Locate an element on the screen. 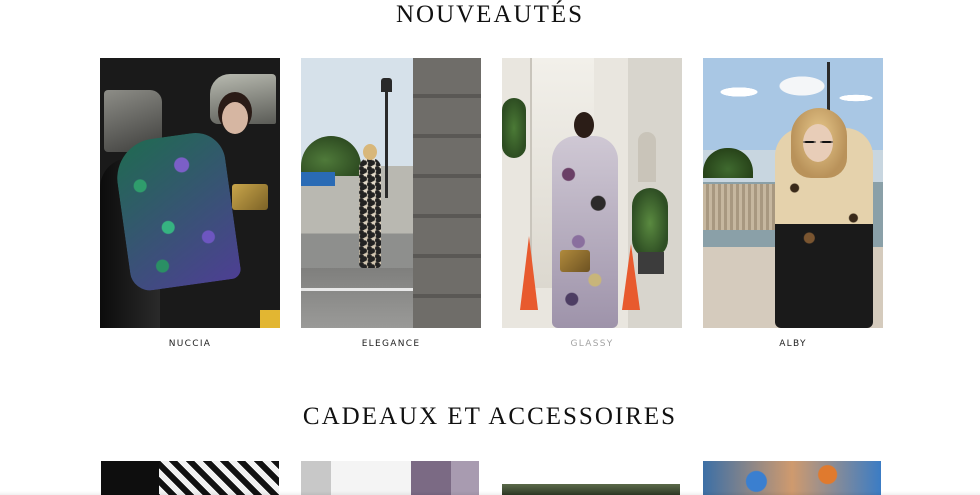  product-name: NUCCIA is located at coordinates (190, 344).